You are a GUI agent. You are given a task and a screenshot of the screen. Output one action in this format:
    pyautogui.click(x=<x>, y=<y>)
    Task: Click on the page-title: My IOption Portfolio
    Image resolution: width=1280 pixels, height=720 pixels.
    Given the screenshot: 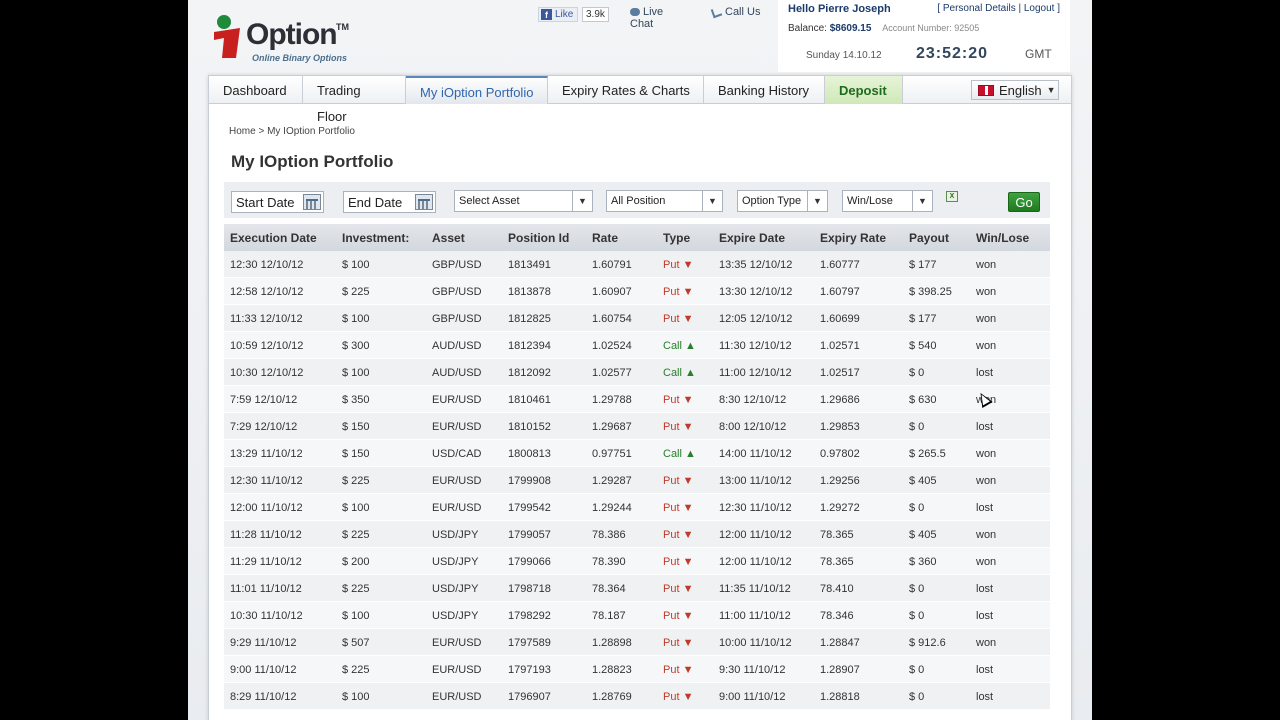 What is the action you would take?
    pyautogui.click(x=312, y=161)
    